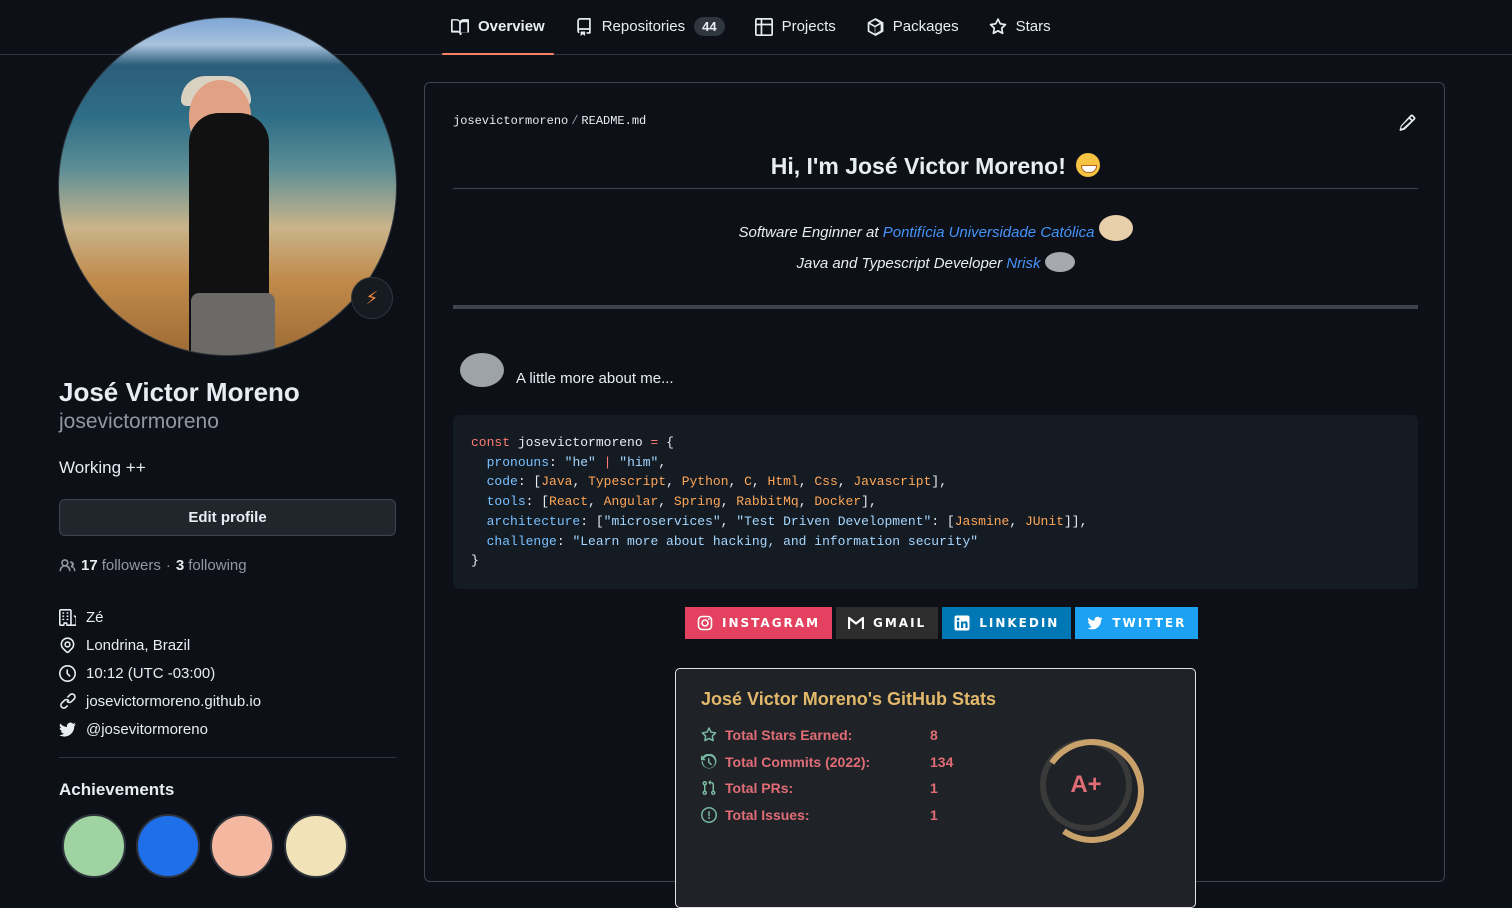 This screenshot has width=1512, height=908. What do you see at coordinates (808, 26) in the screenshot?
I see `tab-projects-label: Projects` at bounding box center [808, 26].